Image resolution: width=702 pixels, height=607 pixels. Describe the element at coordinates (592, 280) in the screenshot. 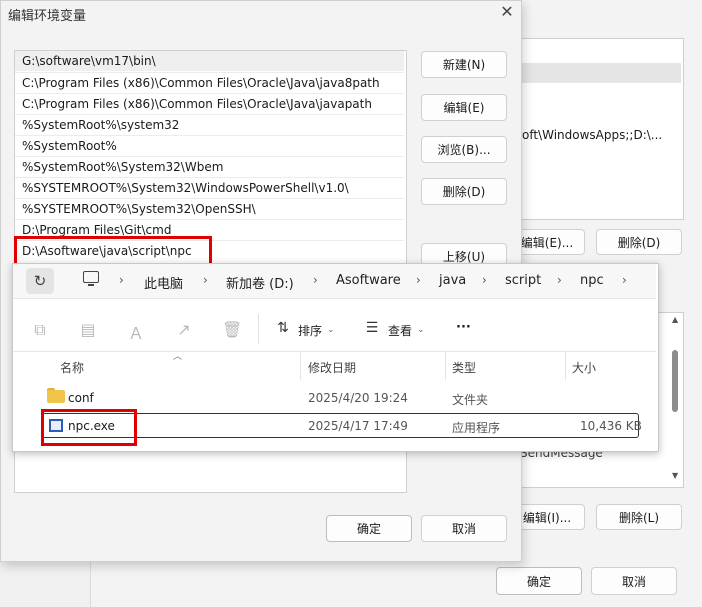

I see `breadcrumb-npc: npc` at that location.